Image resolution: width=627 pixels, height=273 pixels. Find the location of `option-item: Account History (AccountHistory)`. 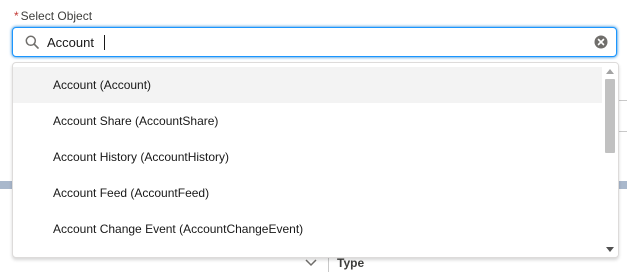

option-item: Account History (AccountHistory) is located at coordinates (307, 157).